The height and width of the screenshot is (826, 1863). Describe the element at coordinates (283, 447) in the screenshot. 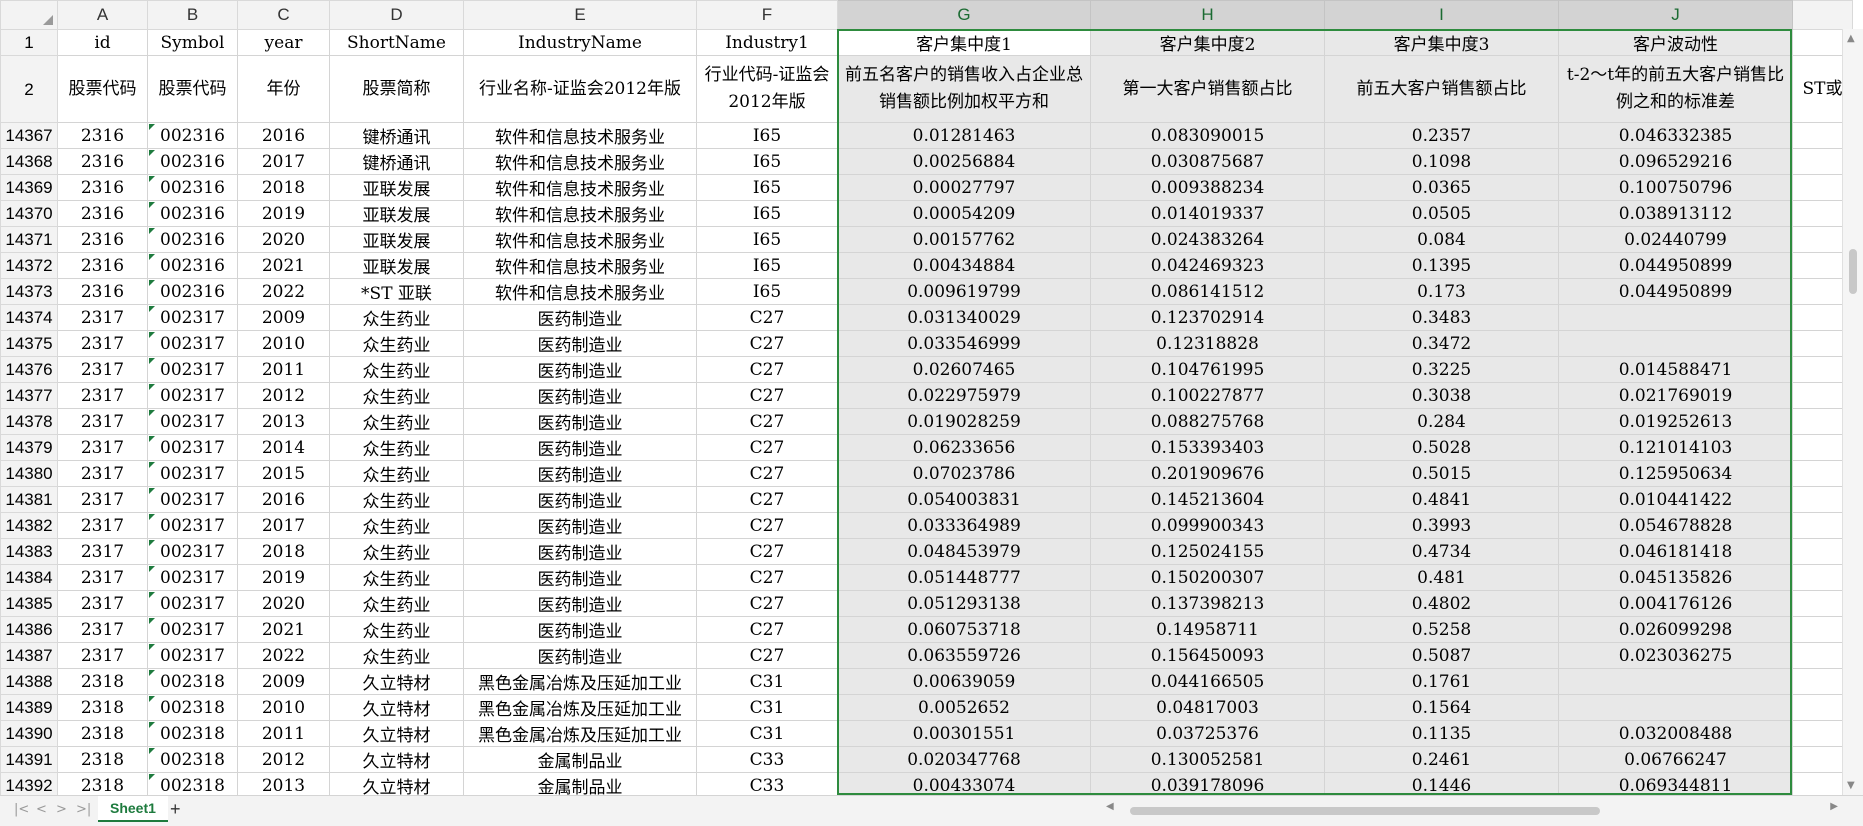

I see `cell: 2014` at that location.